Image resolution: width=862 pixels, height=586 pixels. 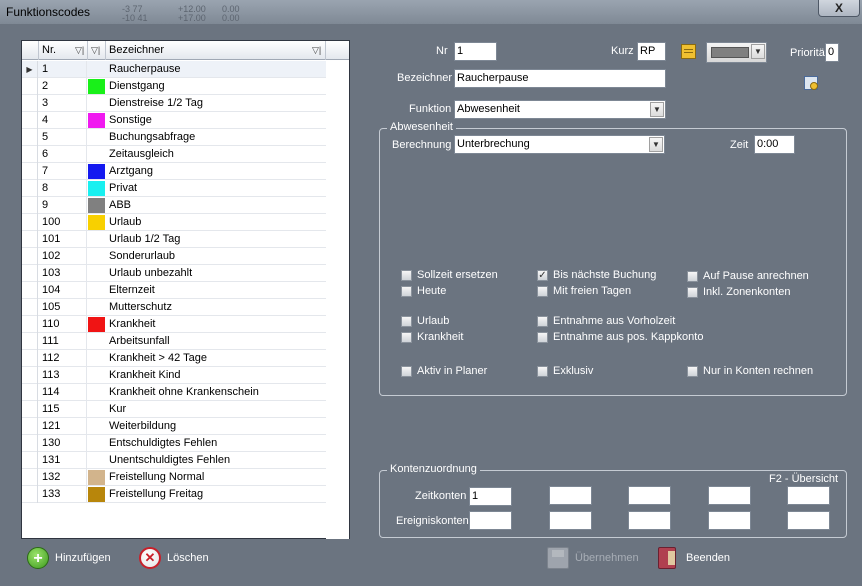 I want to click on table-row: 132 Freistellung Normal, so click(x=174, y=477).